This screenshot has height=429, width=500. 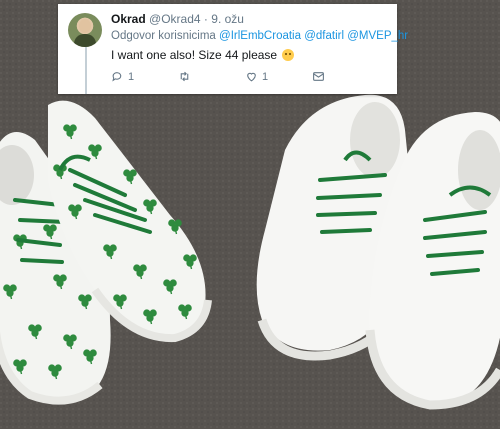 I want to click on author-name: Okrad, so click(x=128, y=19).